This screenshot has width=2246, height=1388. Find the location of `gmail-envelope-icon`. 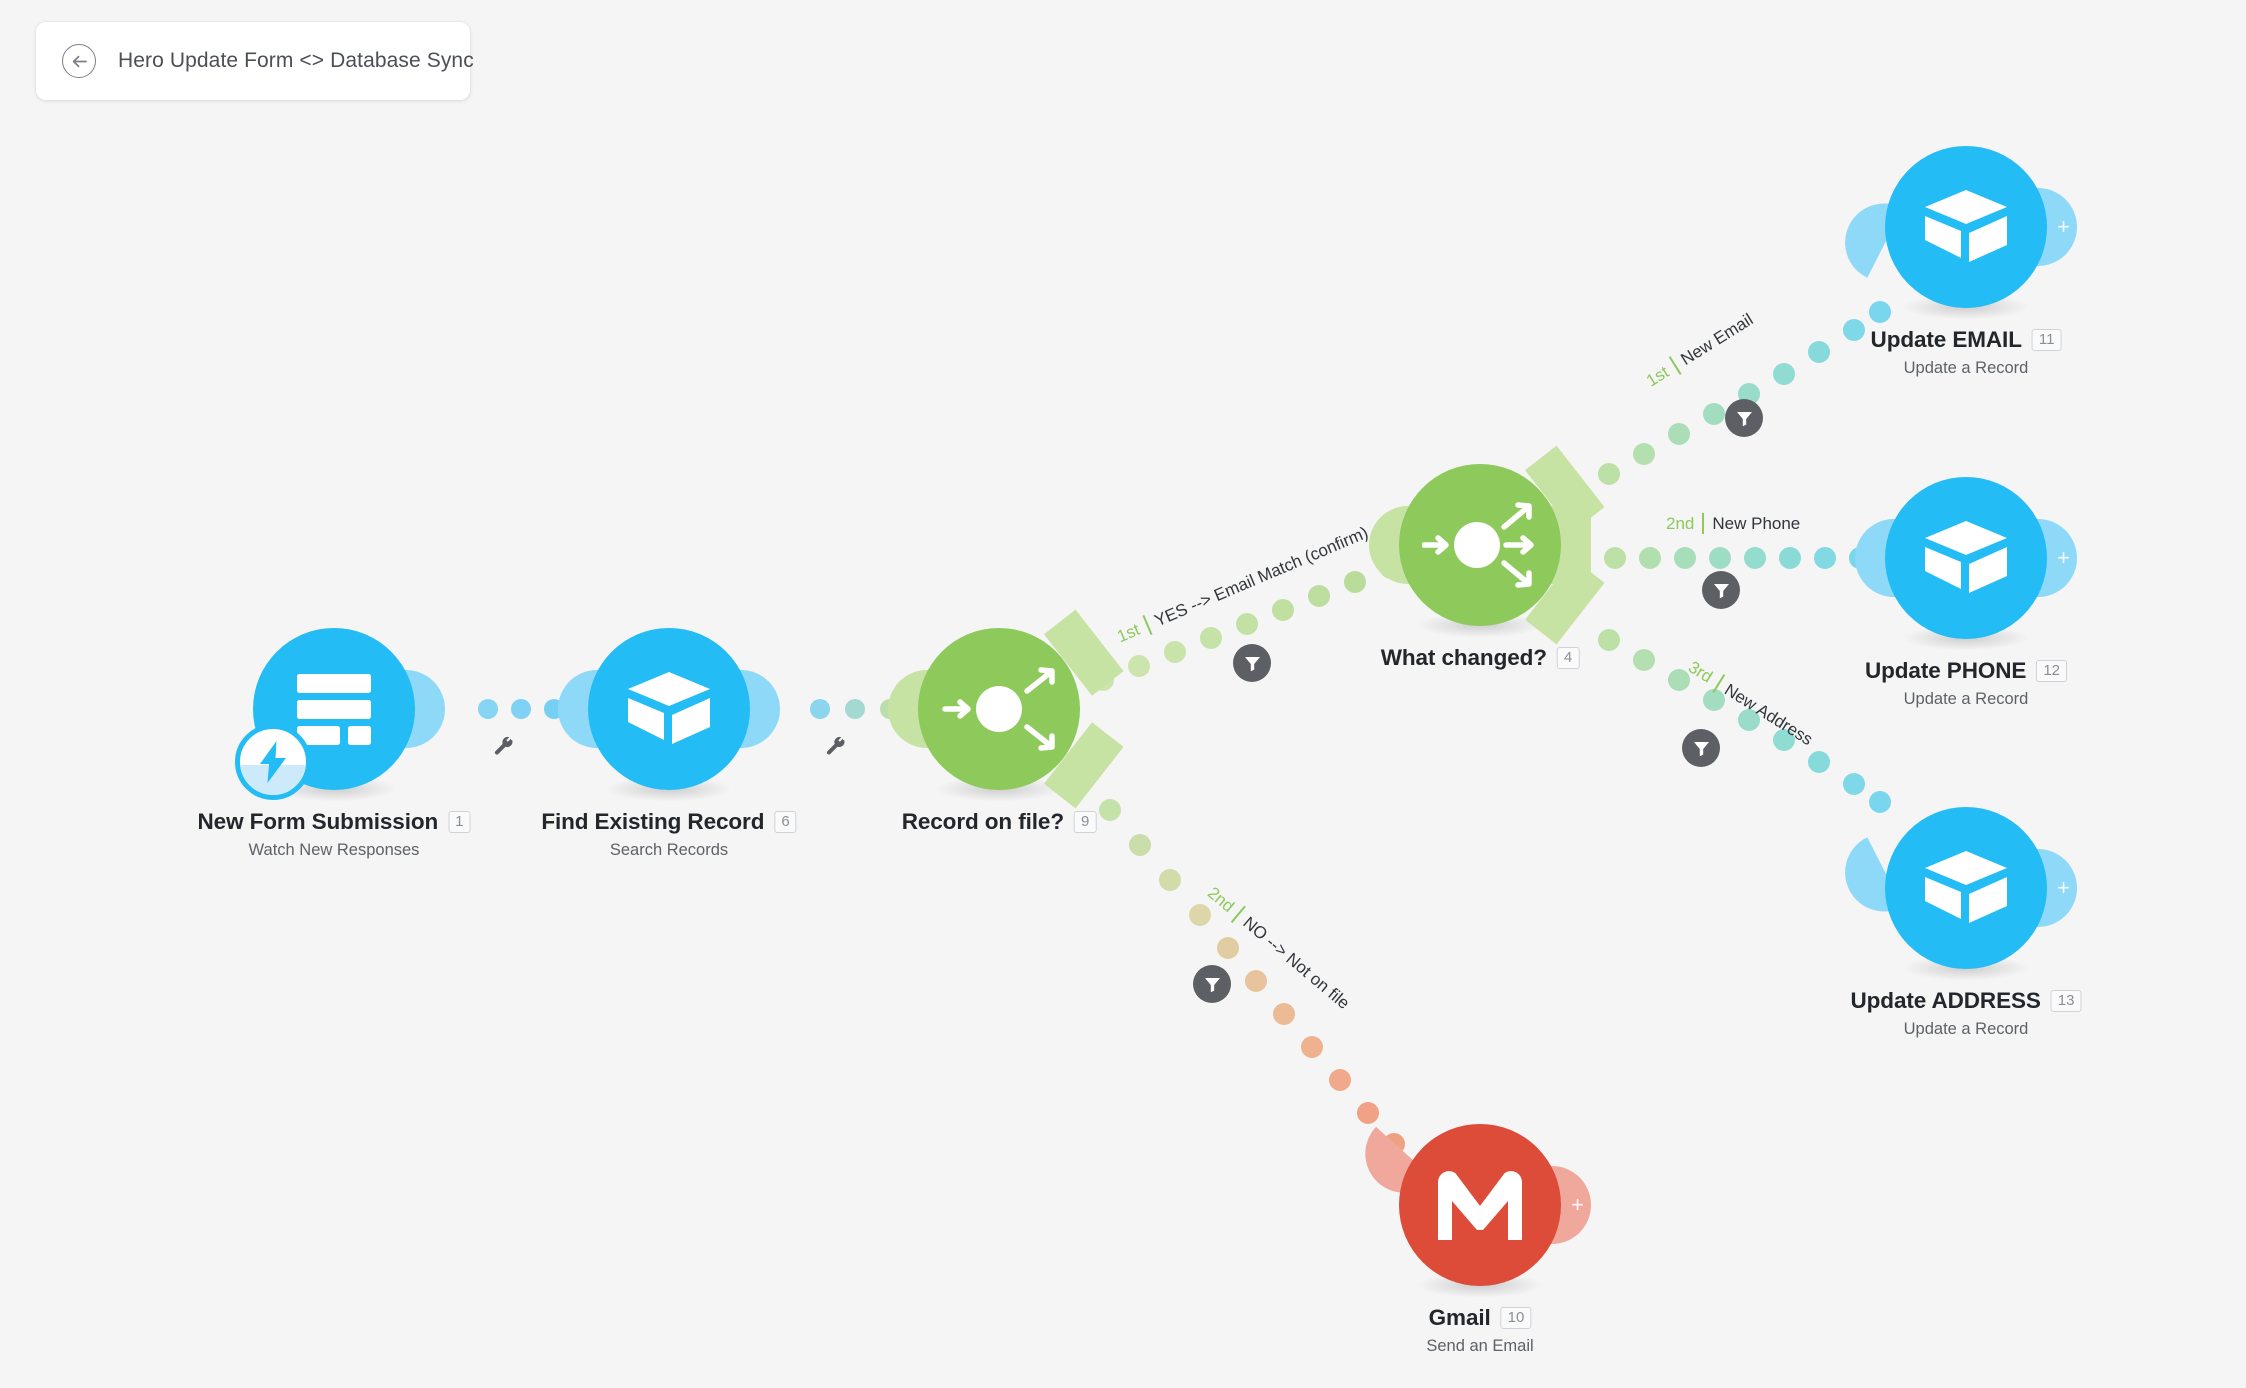

gmail-envelope-icon is located at coordinates (1480, 1205).